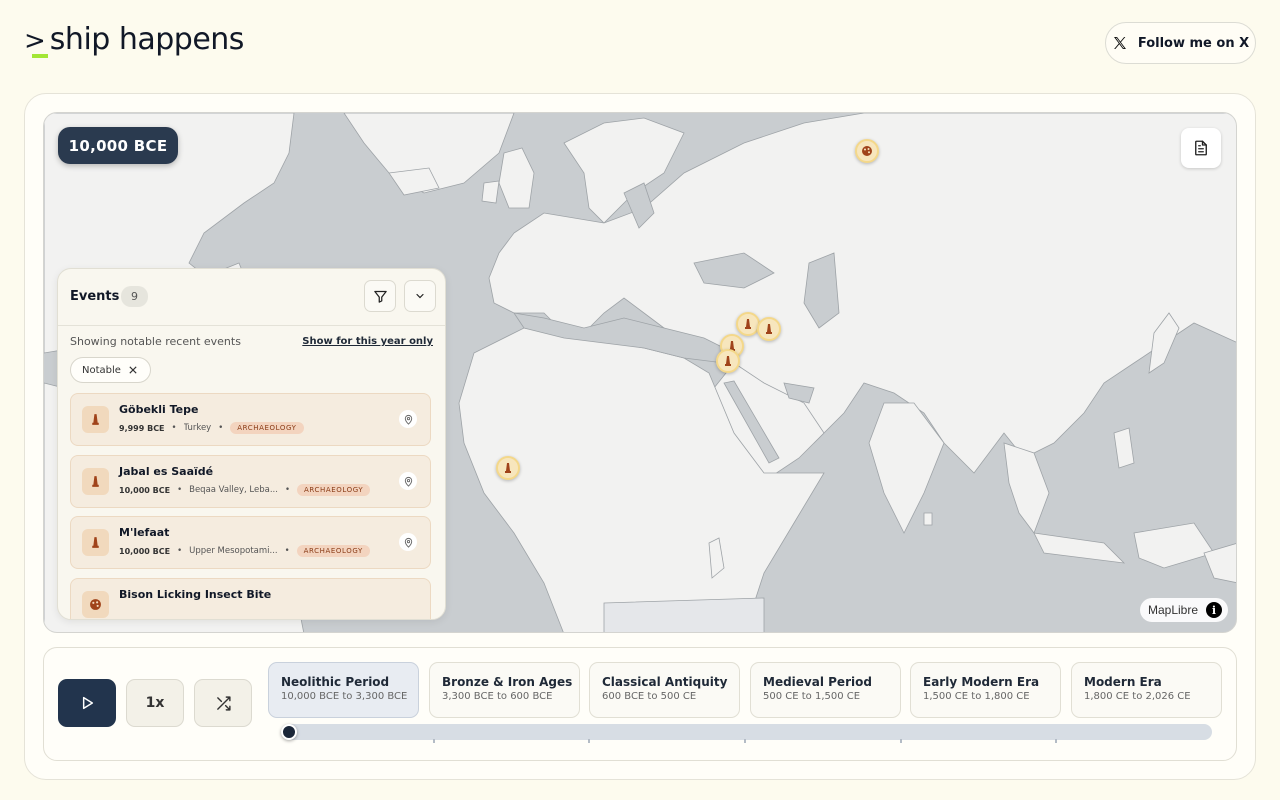 The image size is (1280, 800). I want to click on speed-button: 1x, so click(155, 703).